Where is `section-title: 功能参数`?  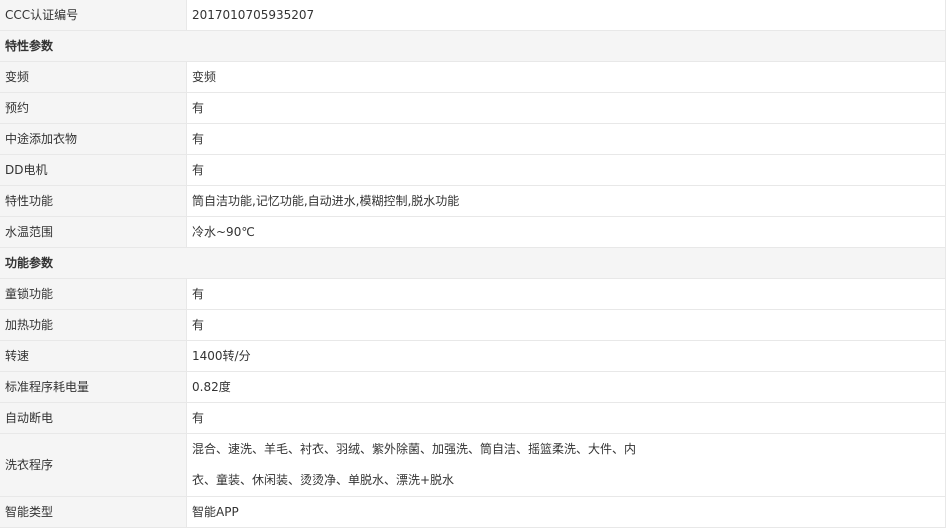 section-title: 功能参数 is located at coordinates (473, 263).